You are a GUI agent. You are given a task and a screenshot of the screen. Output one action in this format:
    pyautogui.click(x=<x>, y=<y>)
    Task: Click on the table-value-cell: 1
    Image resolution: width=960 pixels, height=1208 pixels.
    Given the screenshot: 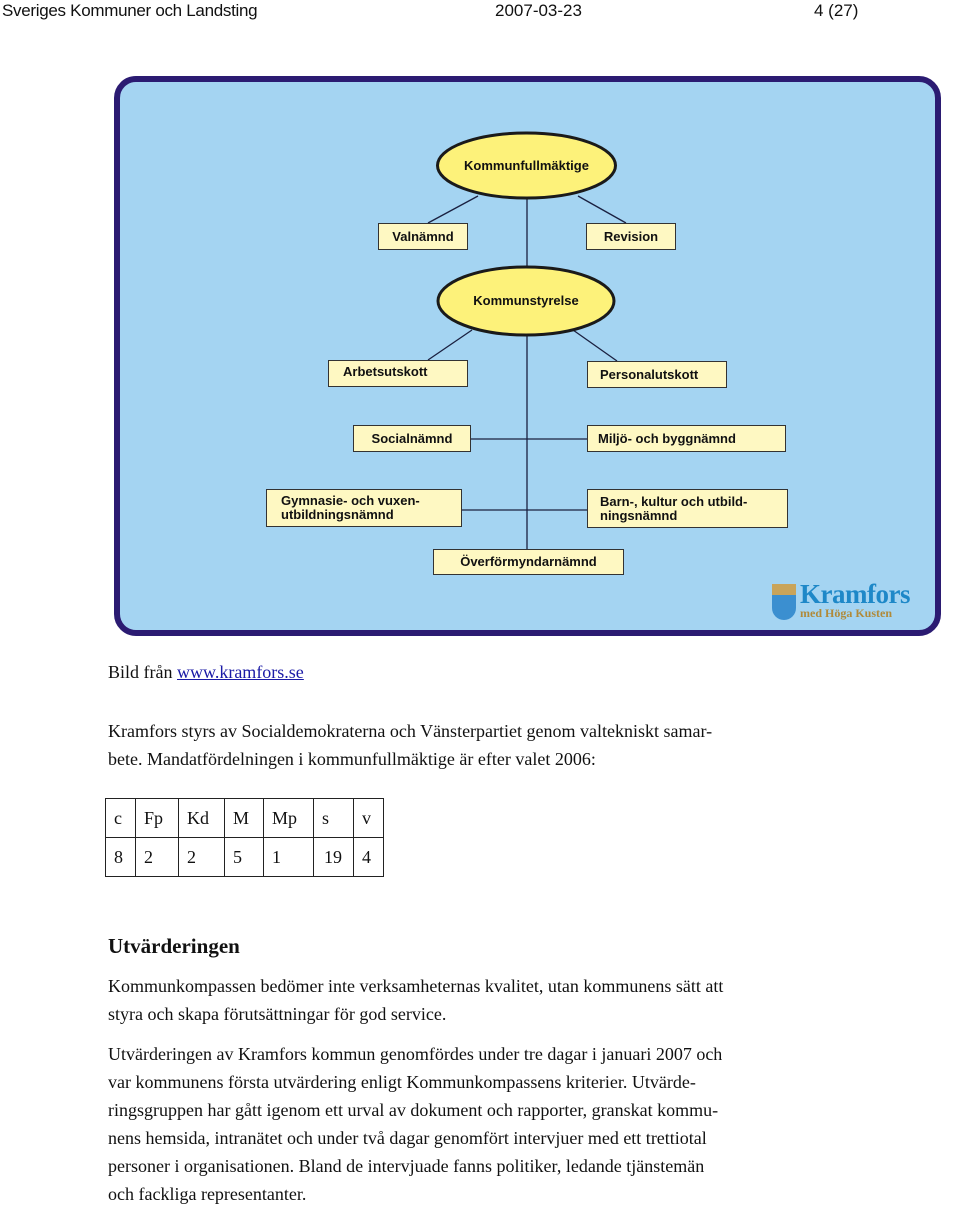 What is the action you would take?
    pyautogui.click(x=288, y=857)
    